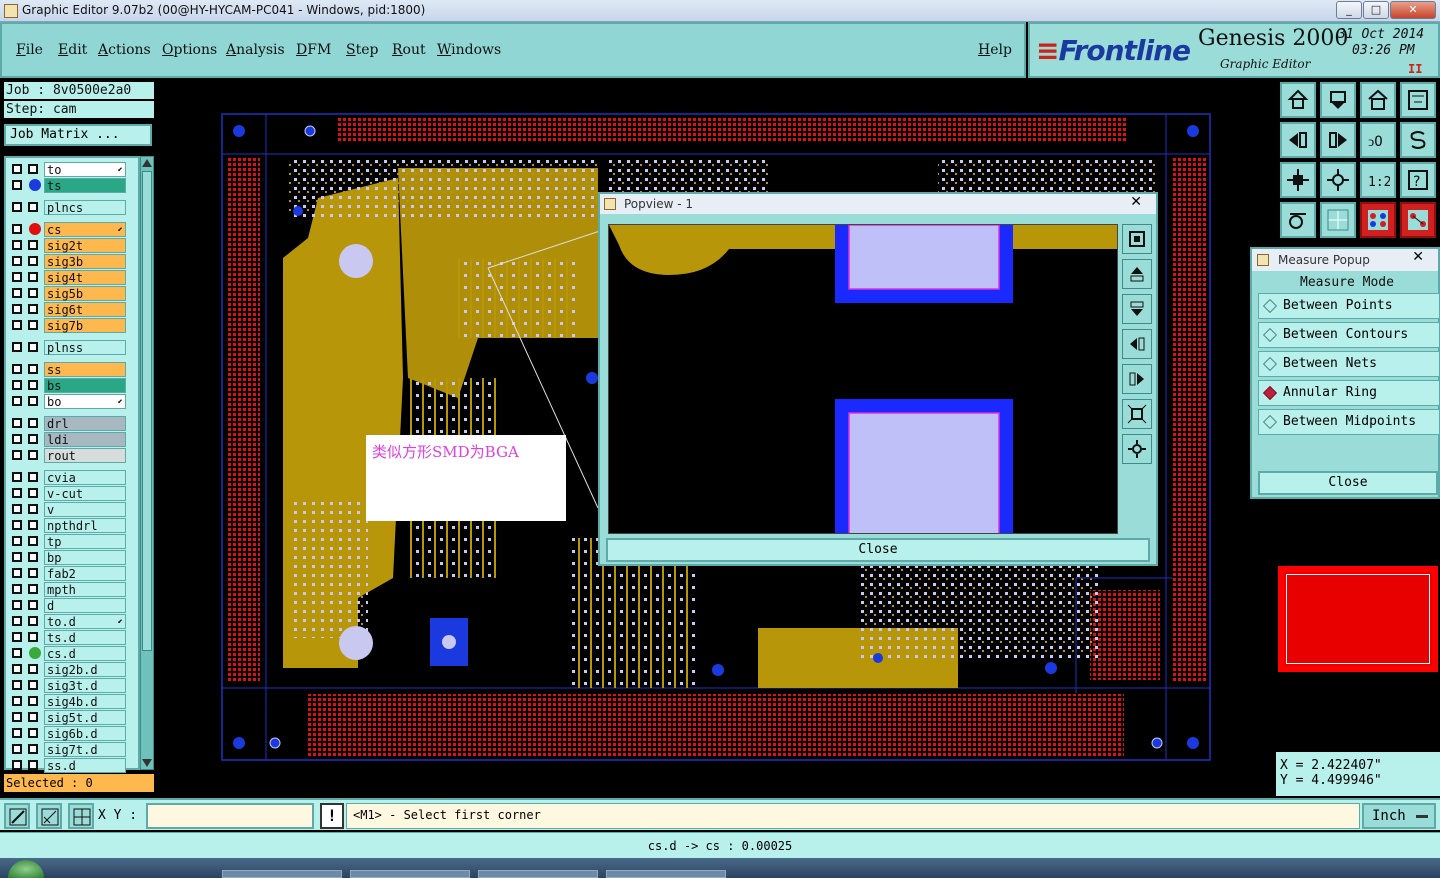  I want to click on layer-row-ldi: ldi, so click(68, 439).